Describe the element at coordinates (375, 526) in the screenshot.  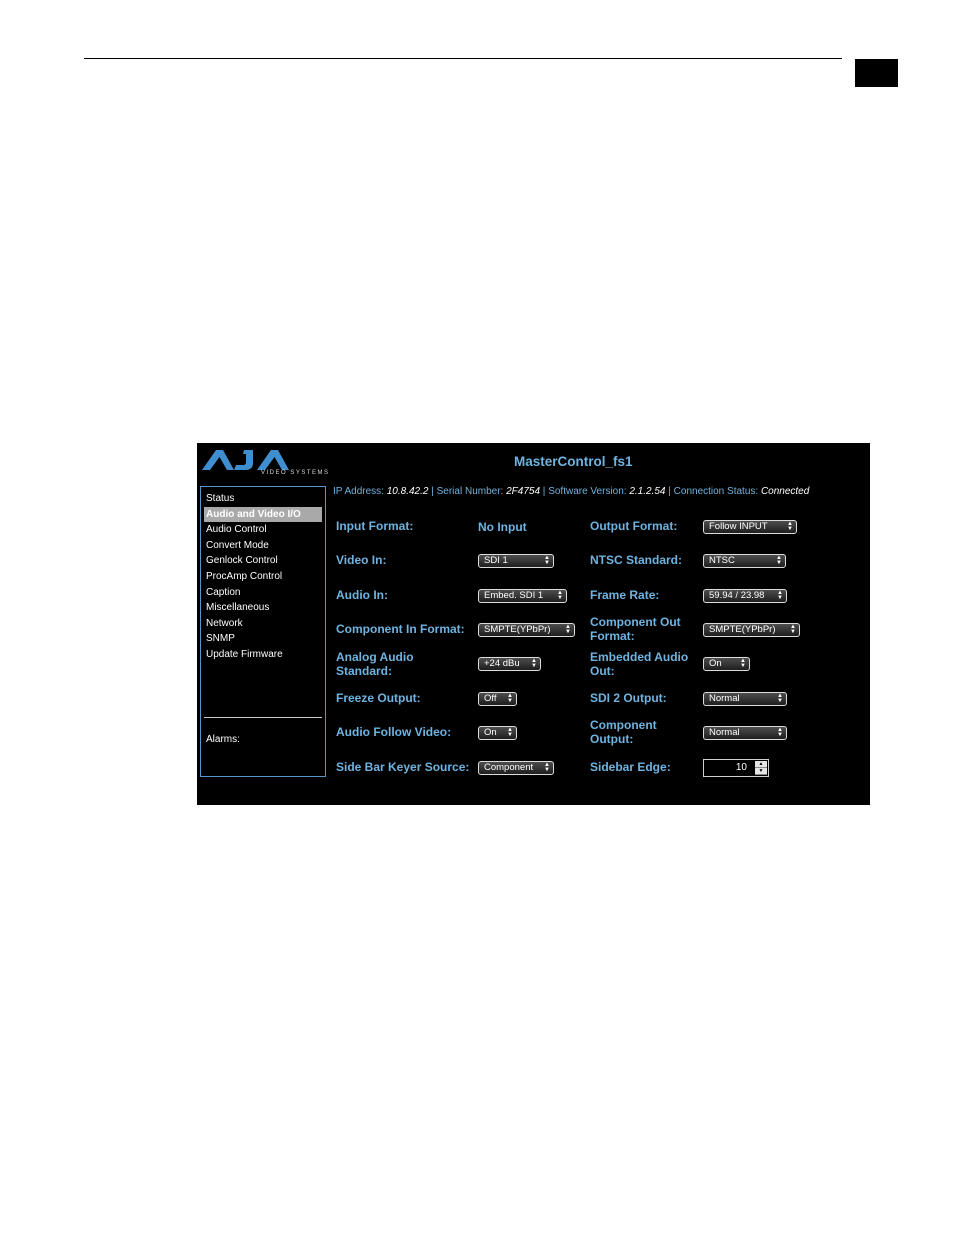
I see `input-format-label: Input Format:` at that location.